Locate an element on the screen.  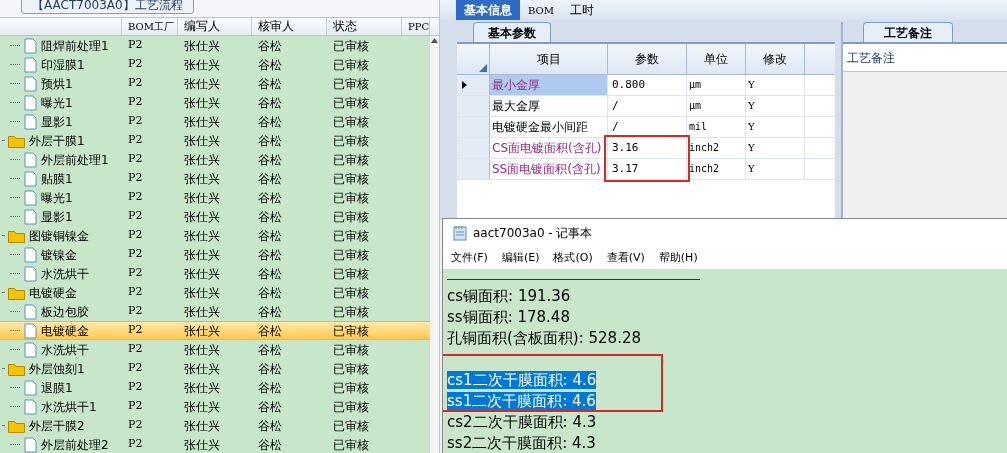
text-line: cs铜面积: 191.36 is located at coordinates (509, 296).